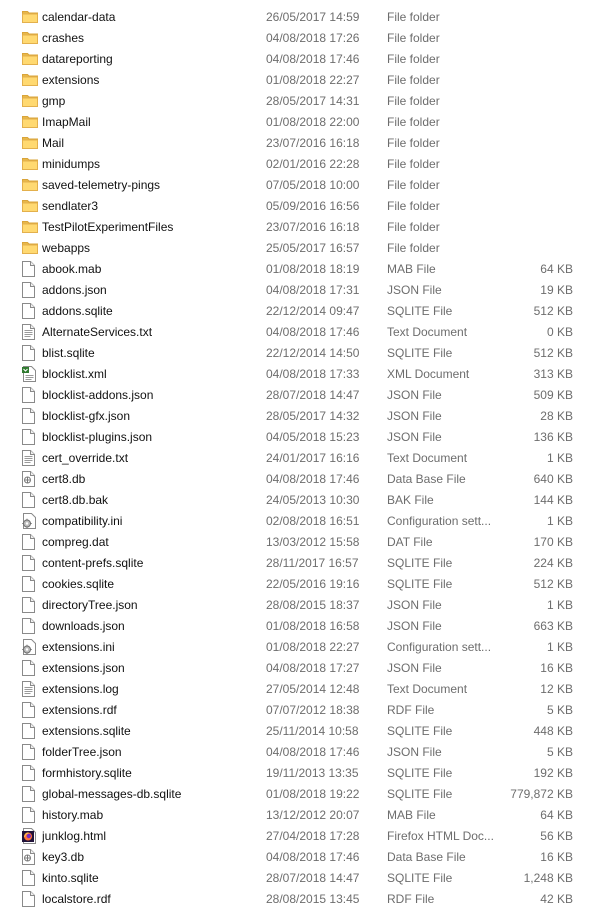 This screenshot has height=911, width=606. Describe the element at coordinates (82, 752) in the screenshot. I see `file-name: folderTree.json` at that location.